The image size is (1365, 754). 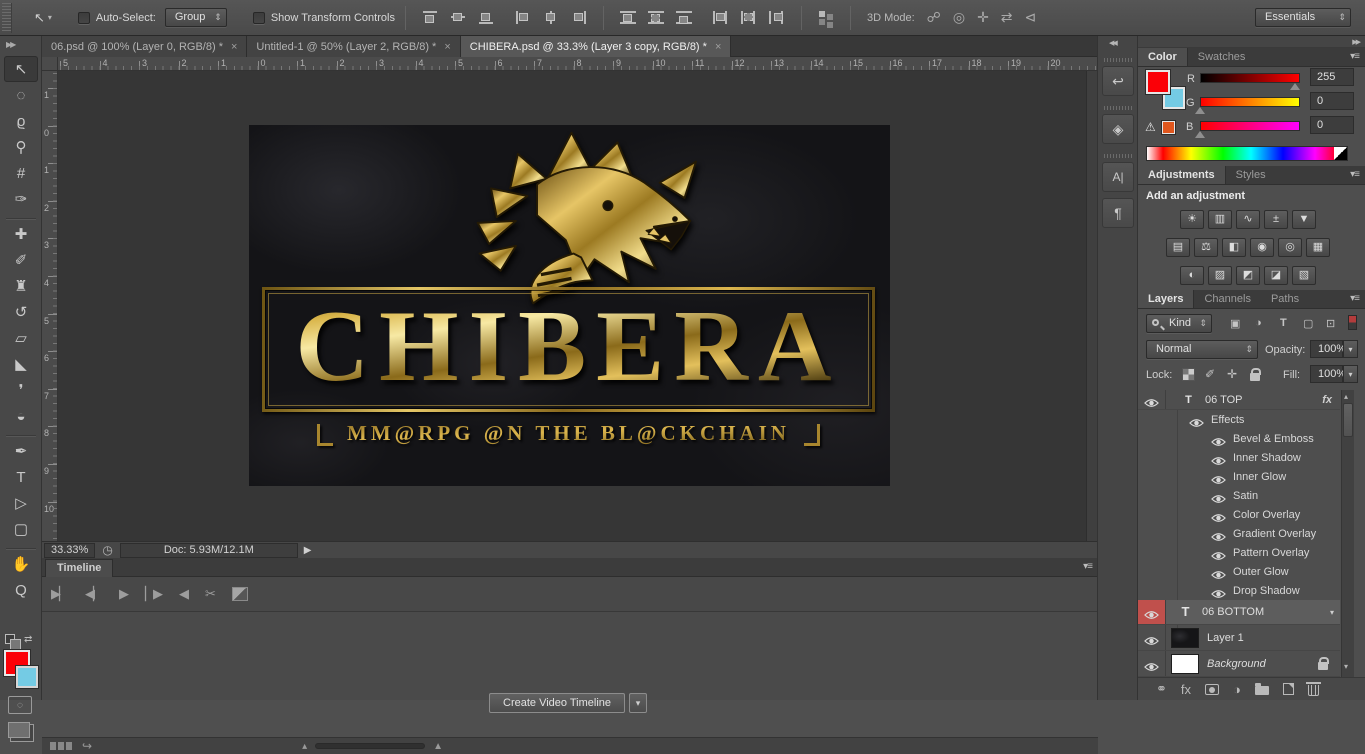 What do you see at coordinates (1227, 299) in the screenshot?
I see `tab-channels: Channels` at bounding box center [1227, 299].